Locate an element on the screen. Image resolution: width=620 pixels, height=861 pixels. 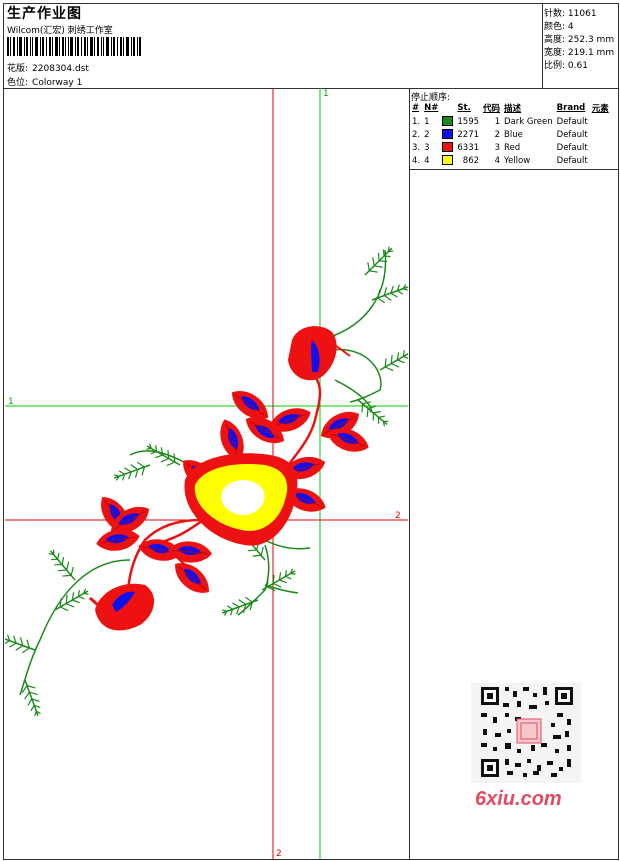
design-file-label: 花版: is located at coordinates (18, 69).